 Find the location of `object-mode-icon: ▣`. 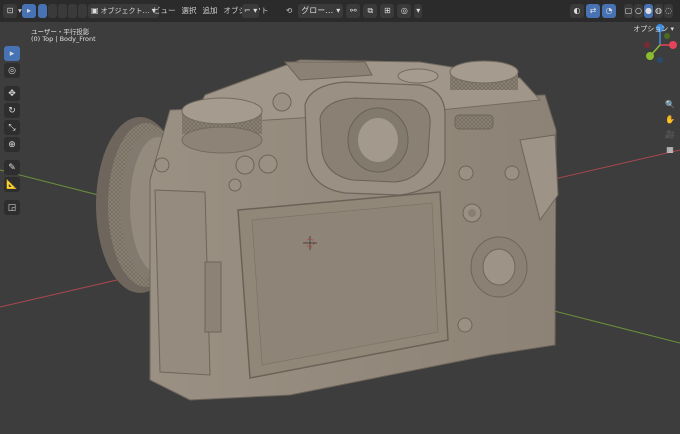

object-mode-icon: ▣ is located at coordinates (95, 10).